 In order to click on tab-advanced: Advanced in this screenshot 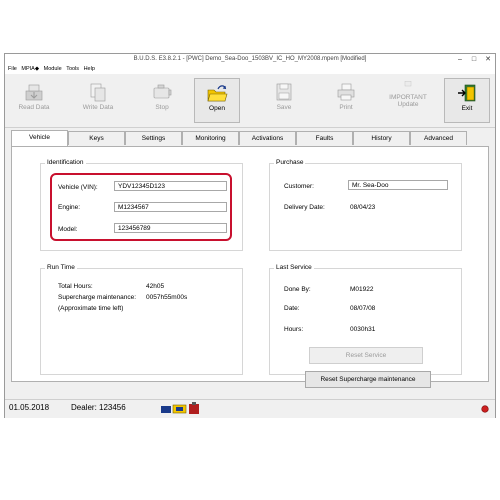, I will do `click(438, 138)`.